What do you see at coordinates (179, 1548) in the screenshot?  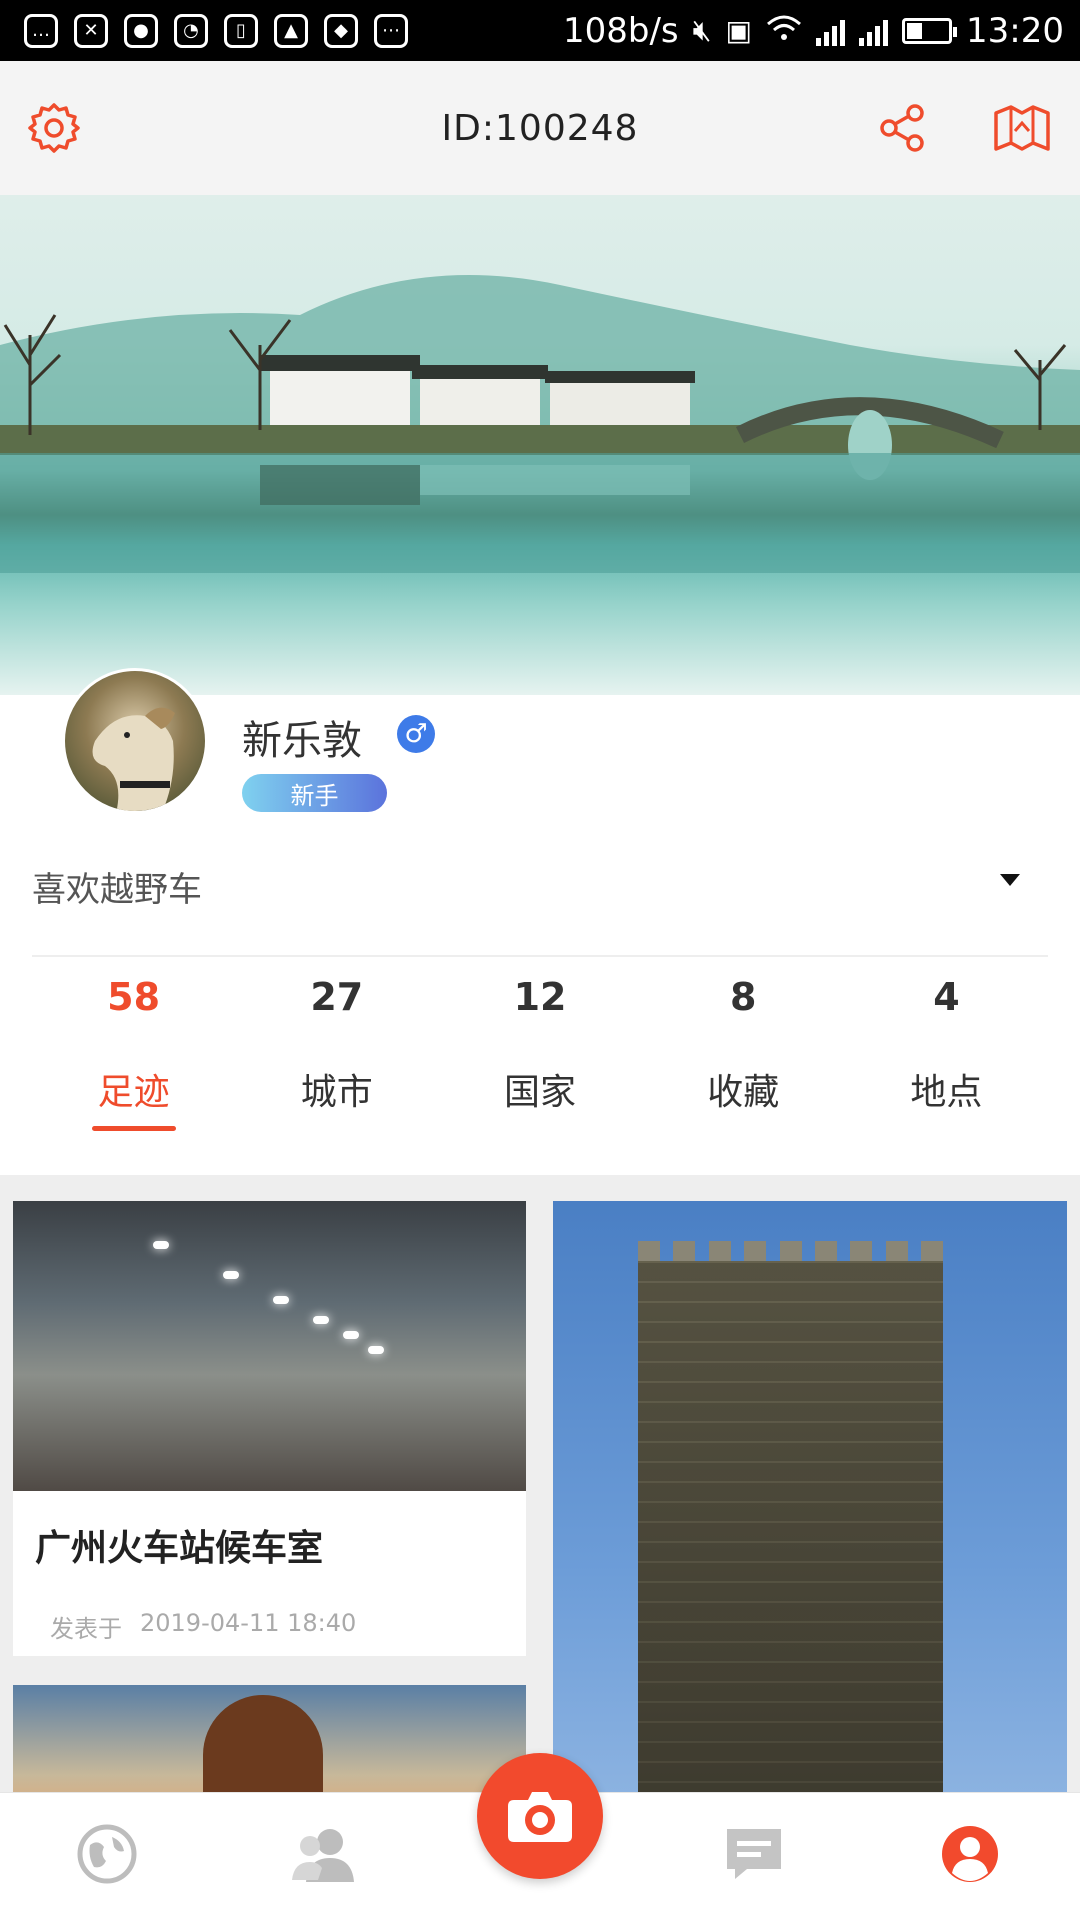 I see `card-title: 广州火车站候车室` at bounding box center [179, 1548].